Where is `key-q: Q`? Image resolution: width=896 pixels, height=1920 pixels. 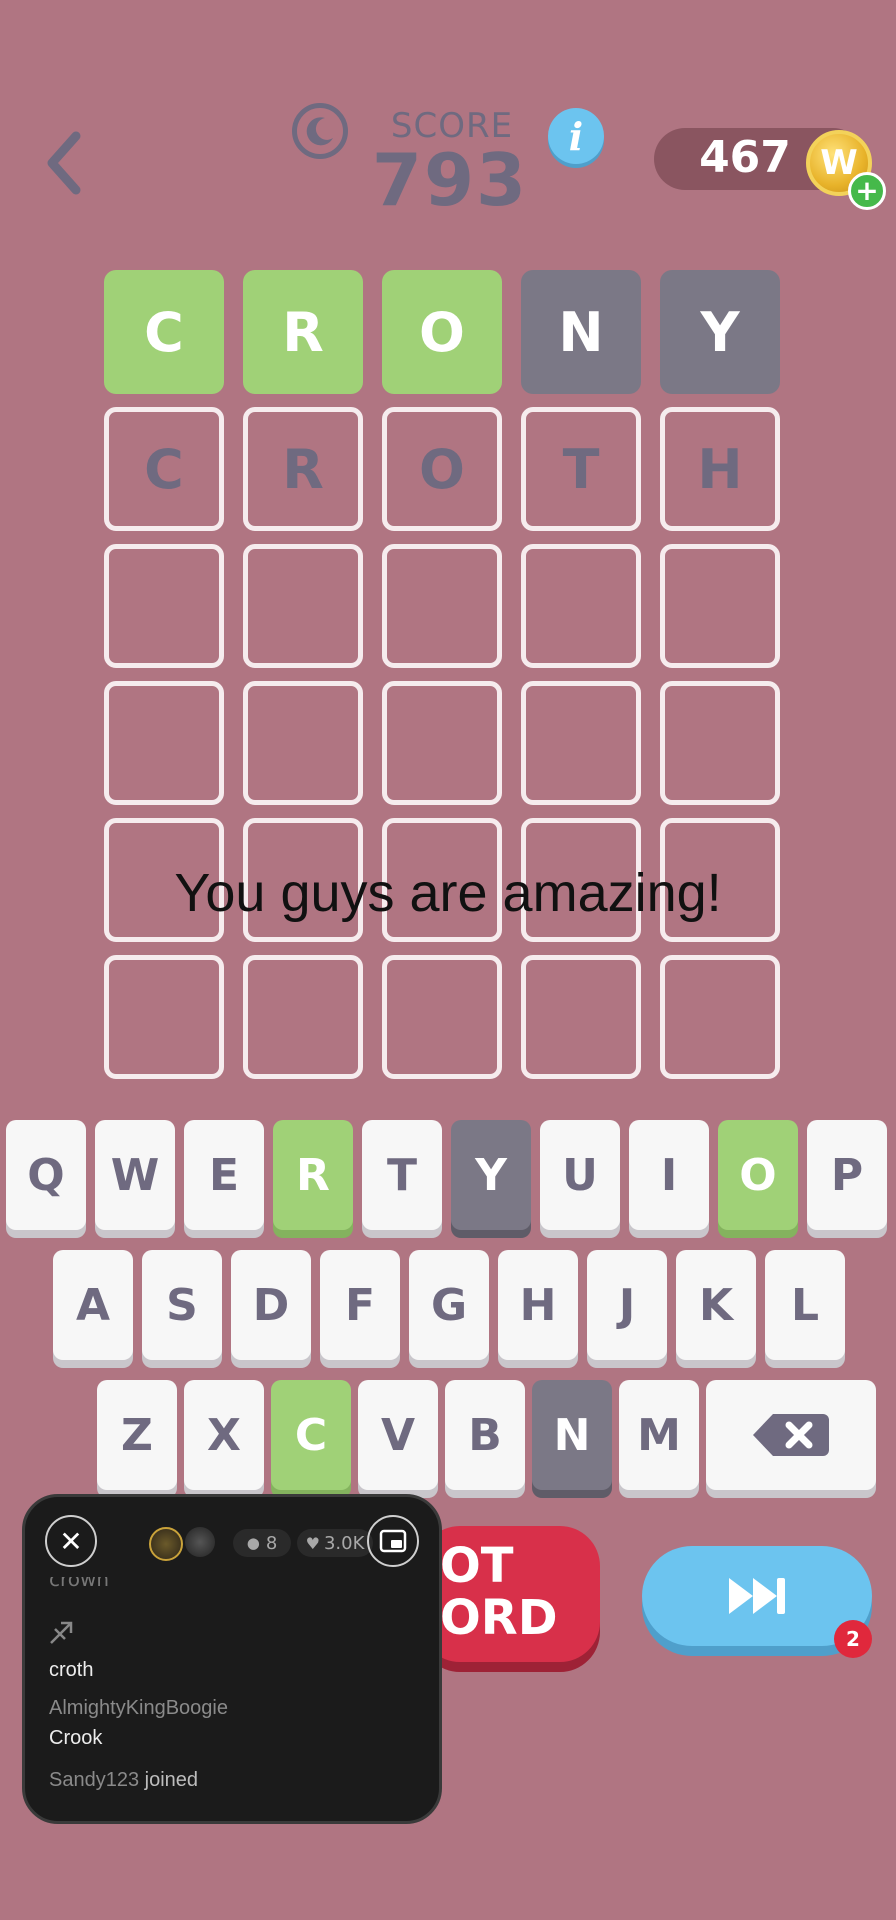
key-q: Q is located at coordinates (46, 1175).